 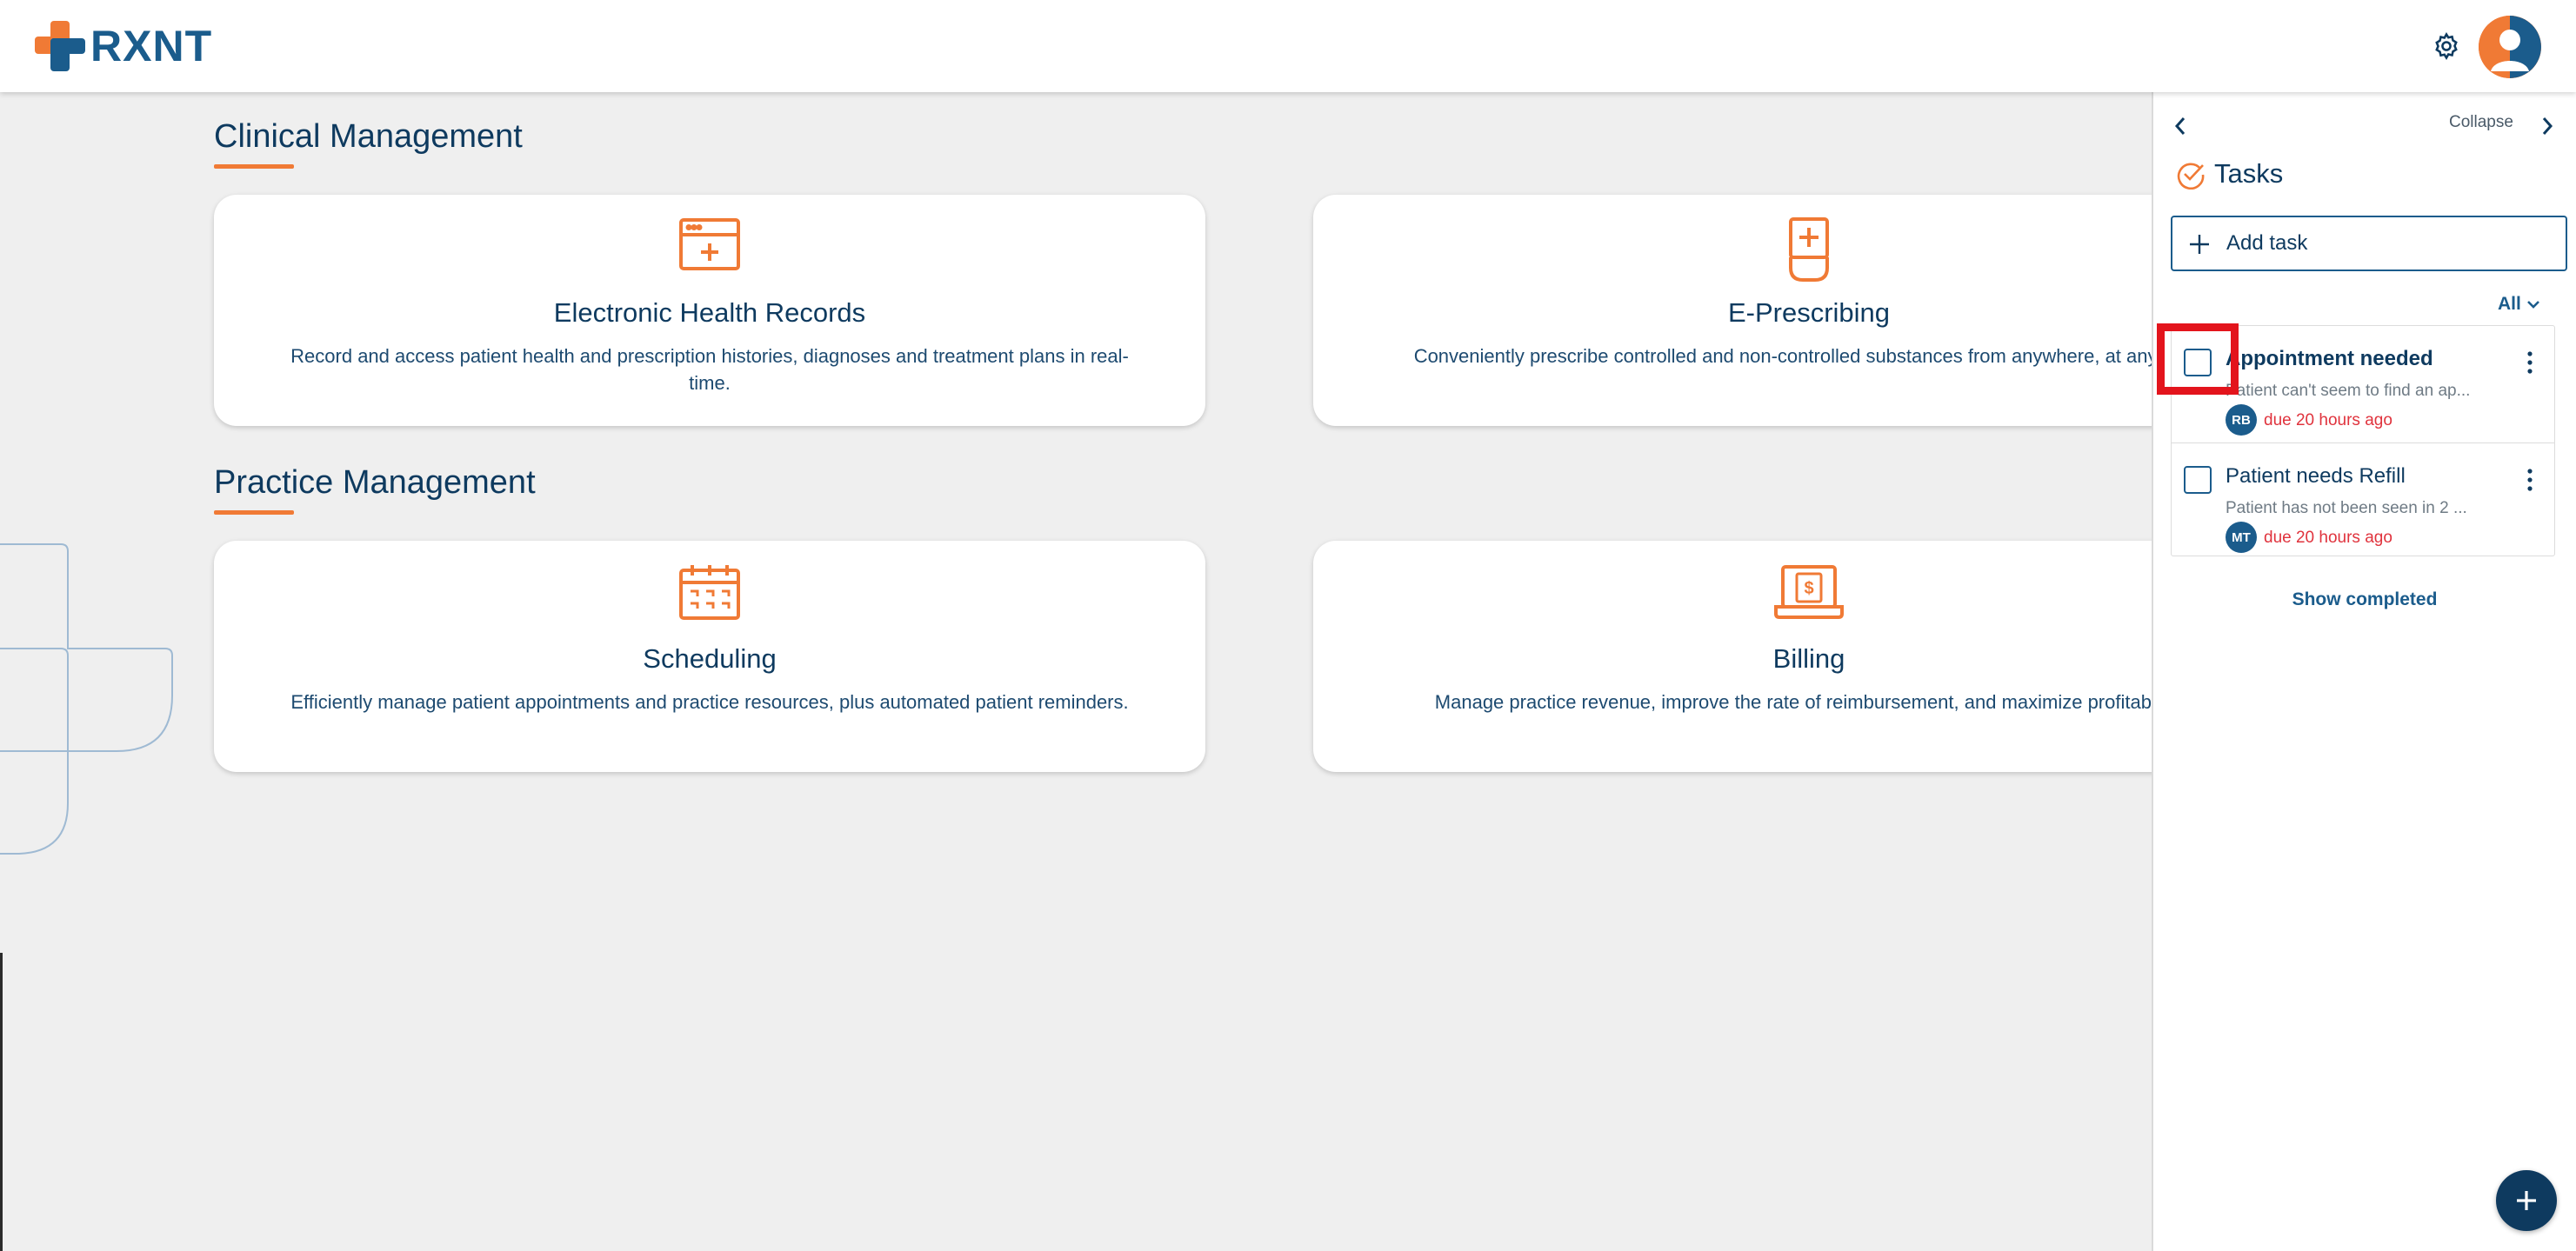 I want to click on add-task-label: Add task, so click(x=2267, y=243).